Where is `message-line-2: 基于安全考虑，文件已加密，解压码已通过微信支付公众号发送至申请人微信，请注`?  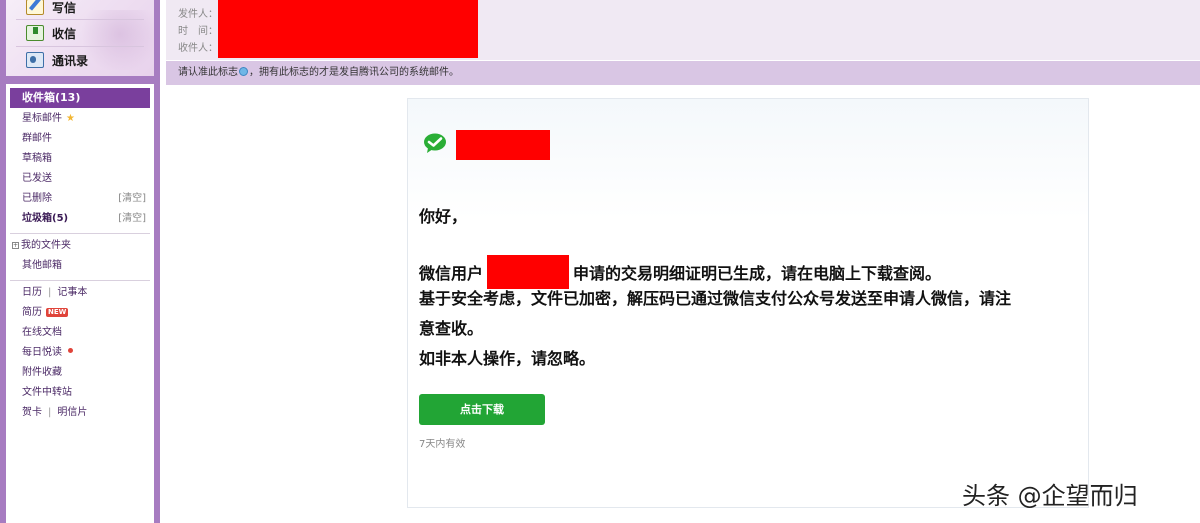
message-line-2: 基于安全考虑，文件已加密，解压码已通过微信支付公众号发送至申请人微信，请注 is located at coordinates (715, 298).